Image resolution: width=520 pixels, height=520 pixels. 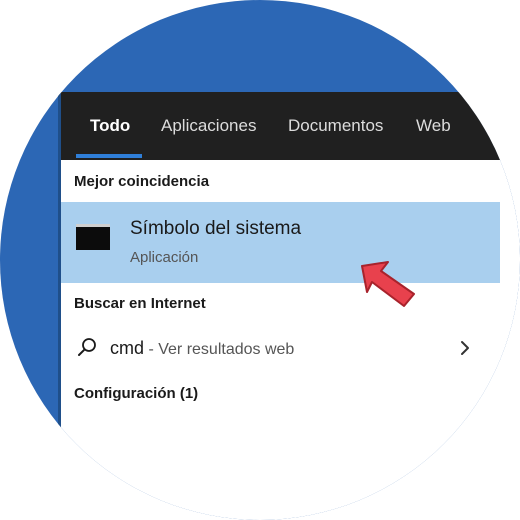 What do you see at coordinates (140, 303) in the screenshot?
I see `web-search-heading: Buscar en Internet` at bounding box center [140, 303].